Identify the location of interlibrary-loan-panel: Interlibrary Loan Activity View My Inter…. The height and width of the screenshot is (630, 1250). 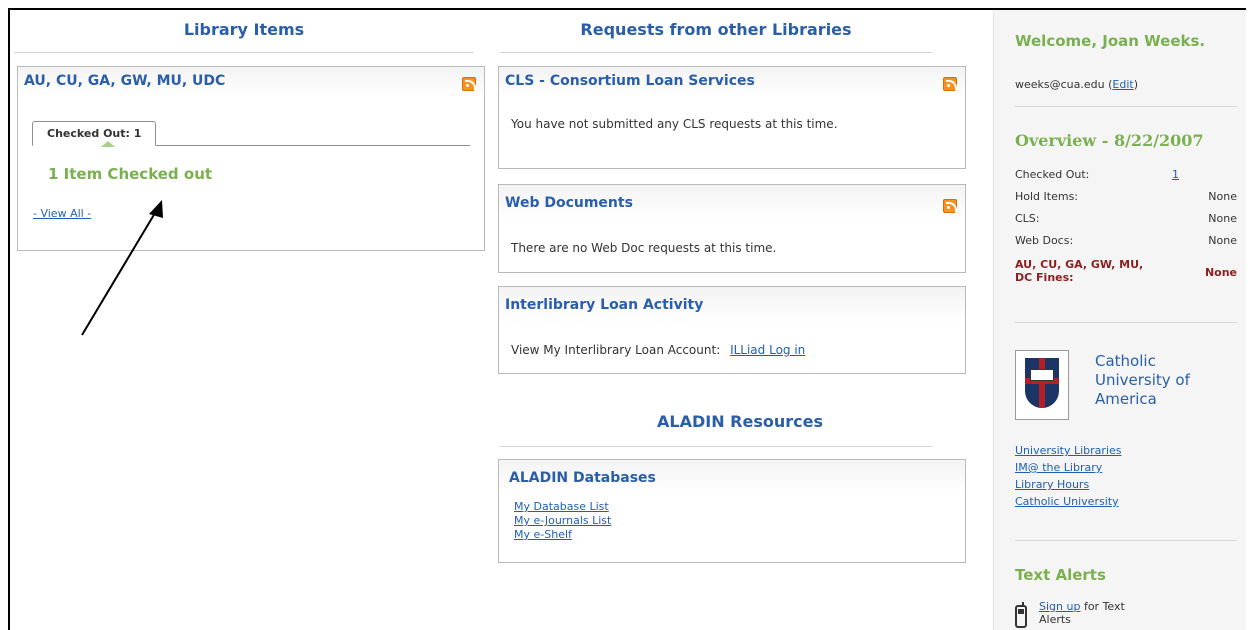
(732, 330).